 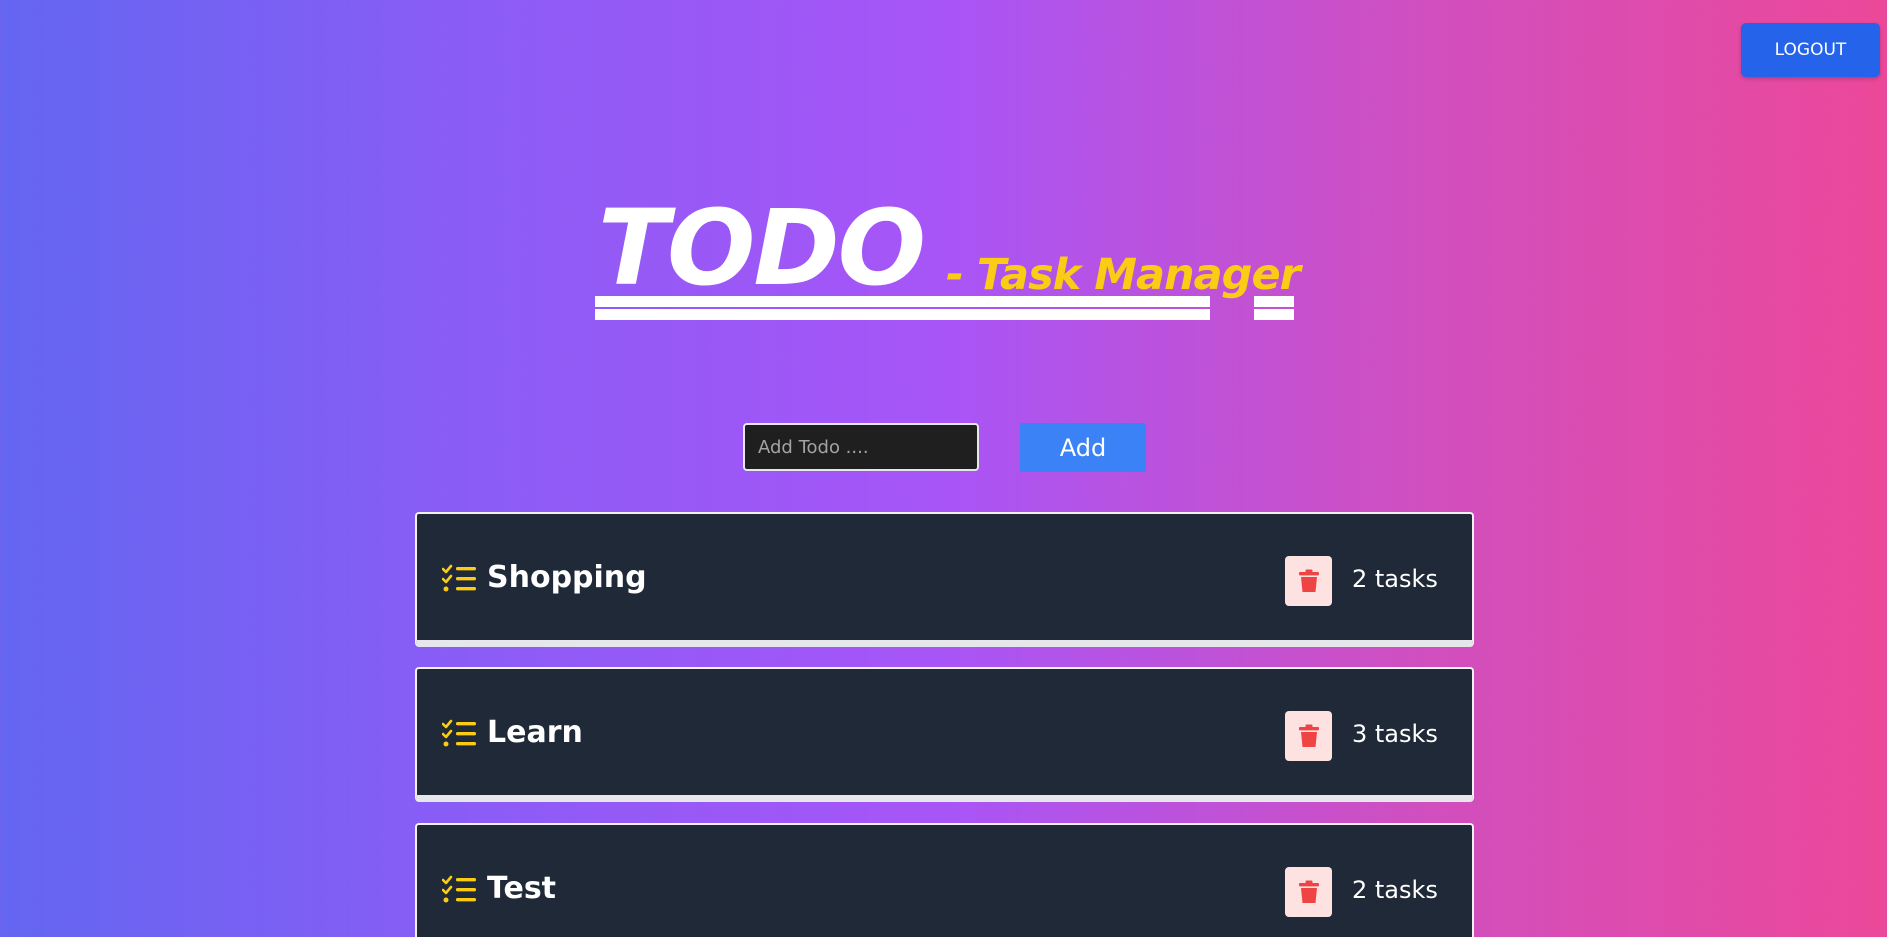 What do you see at coordinates (535, 732) in the screenshot?
I see `todo-title: Learn` at bounding box center [535, 732].